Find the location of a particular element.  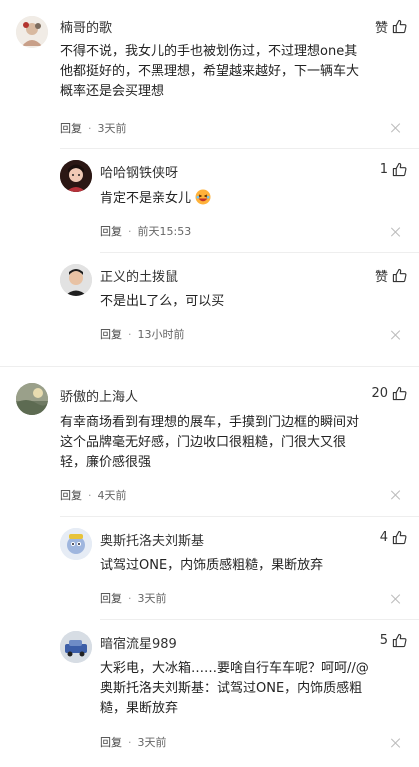

like-button: 20 is located at coordinates (389, 393).